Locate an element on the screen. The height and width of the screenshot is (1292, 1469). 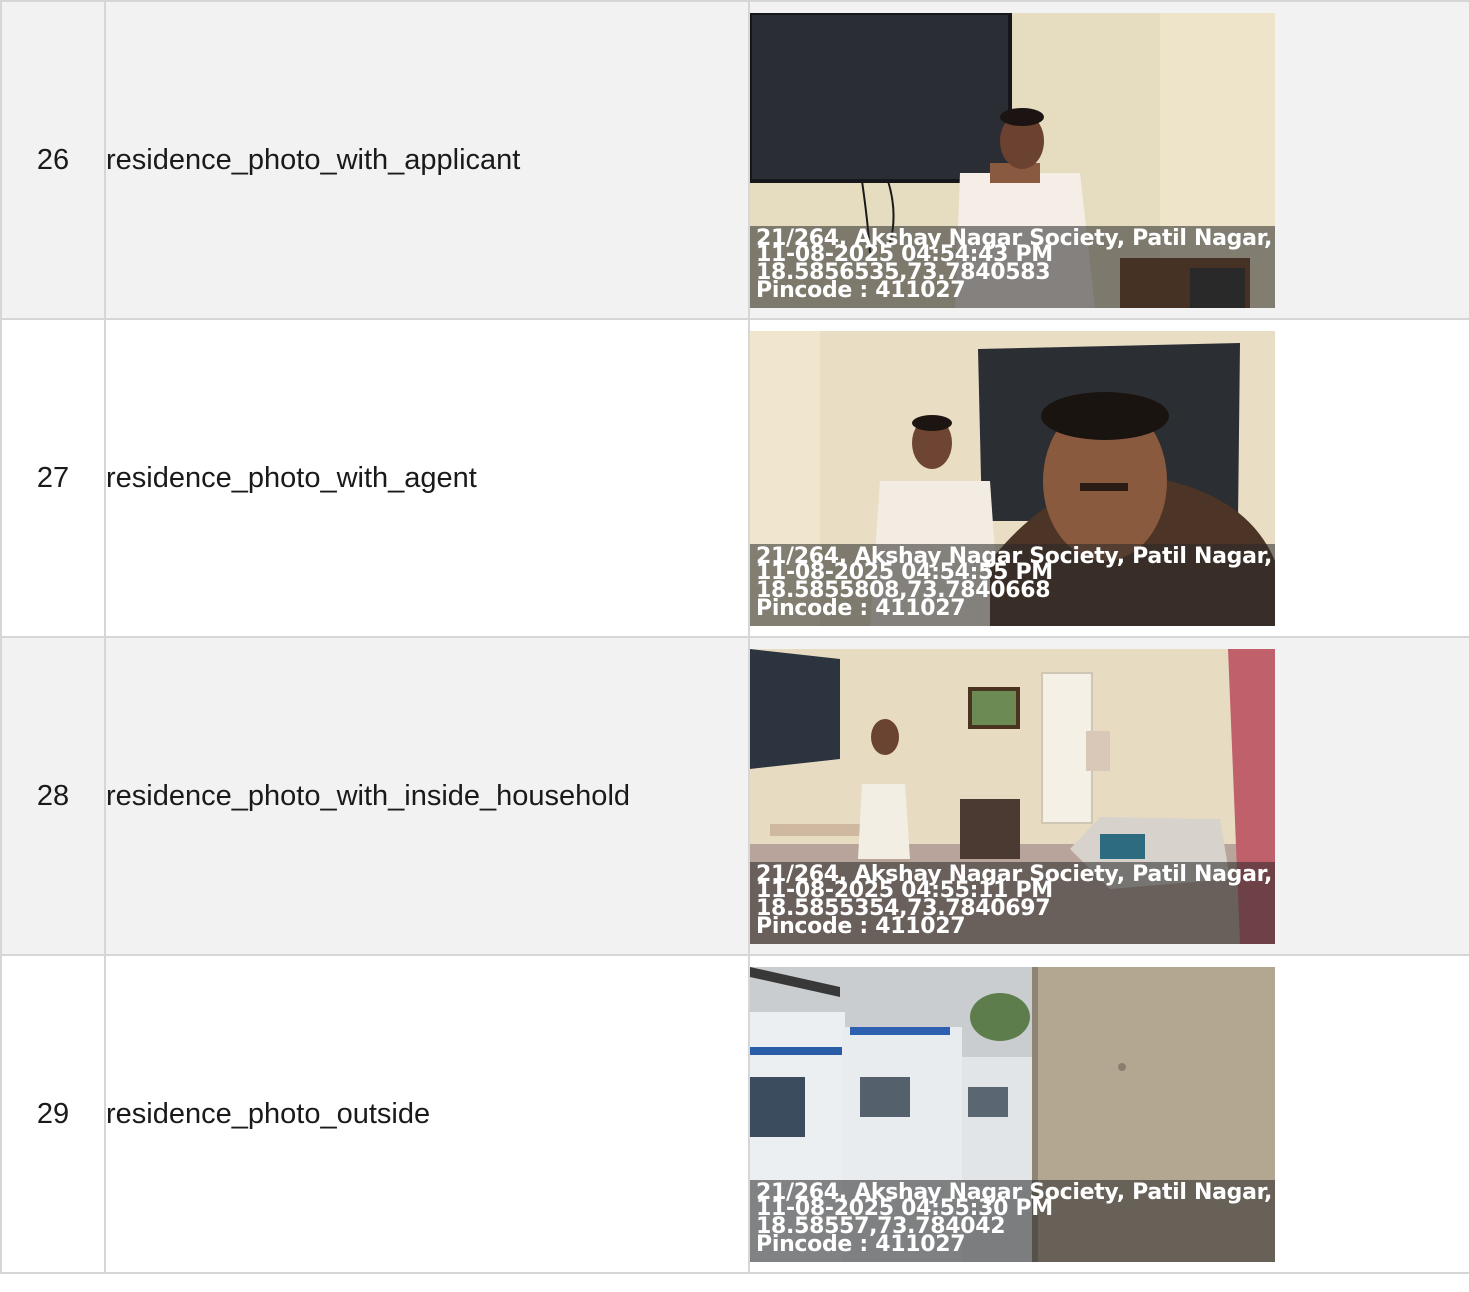
row-number: 27 is located at coordinates (53, 478).